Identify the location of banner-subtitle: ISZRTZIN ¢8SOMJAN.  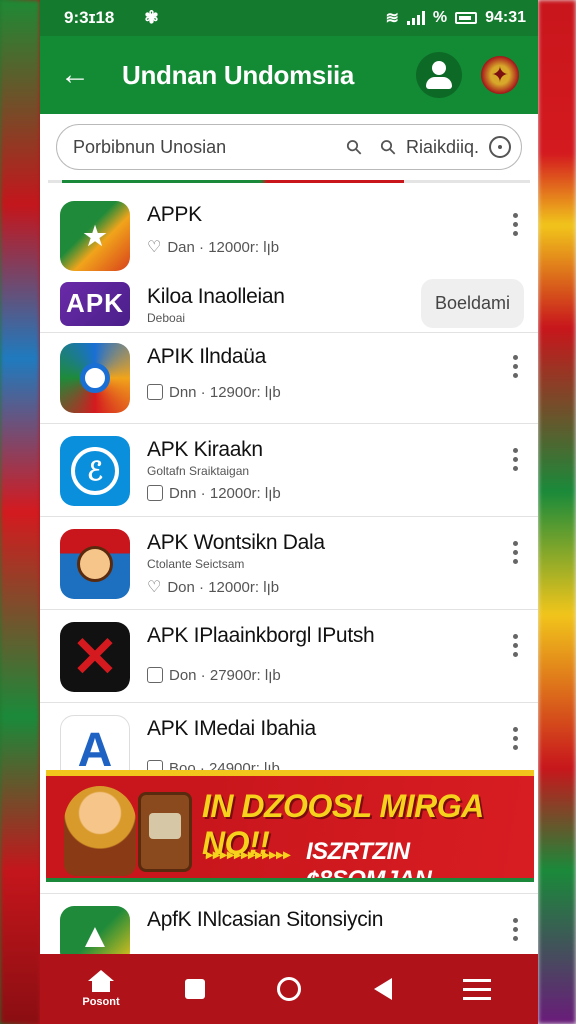
(369, 860).